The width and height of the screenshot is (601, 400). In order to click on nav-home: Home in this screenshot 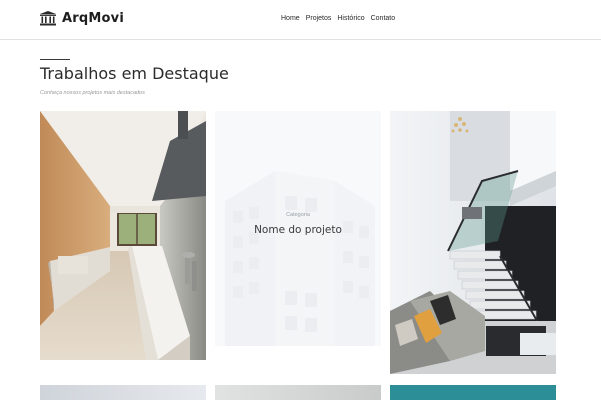, I will do `click(290, 18)`.